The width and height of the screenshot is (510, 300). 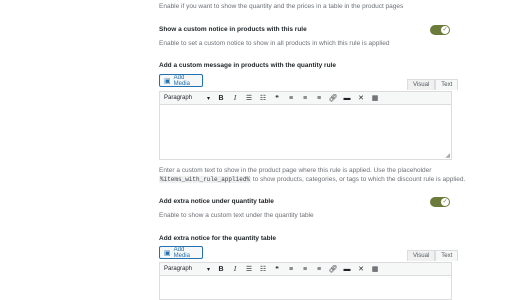 What do you see at coordinates (216, 201) in the screenshot?
I see `extra-notice-label: Add extra notice under quantity table` at bounding box center [216, 201].